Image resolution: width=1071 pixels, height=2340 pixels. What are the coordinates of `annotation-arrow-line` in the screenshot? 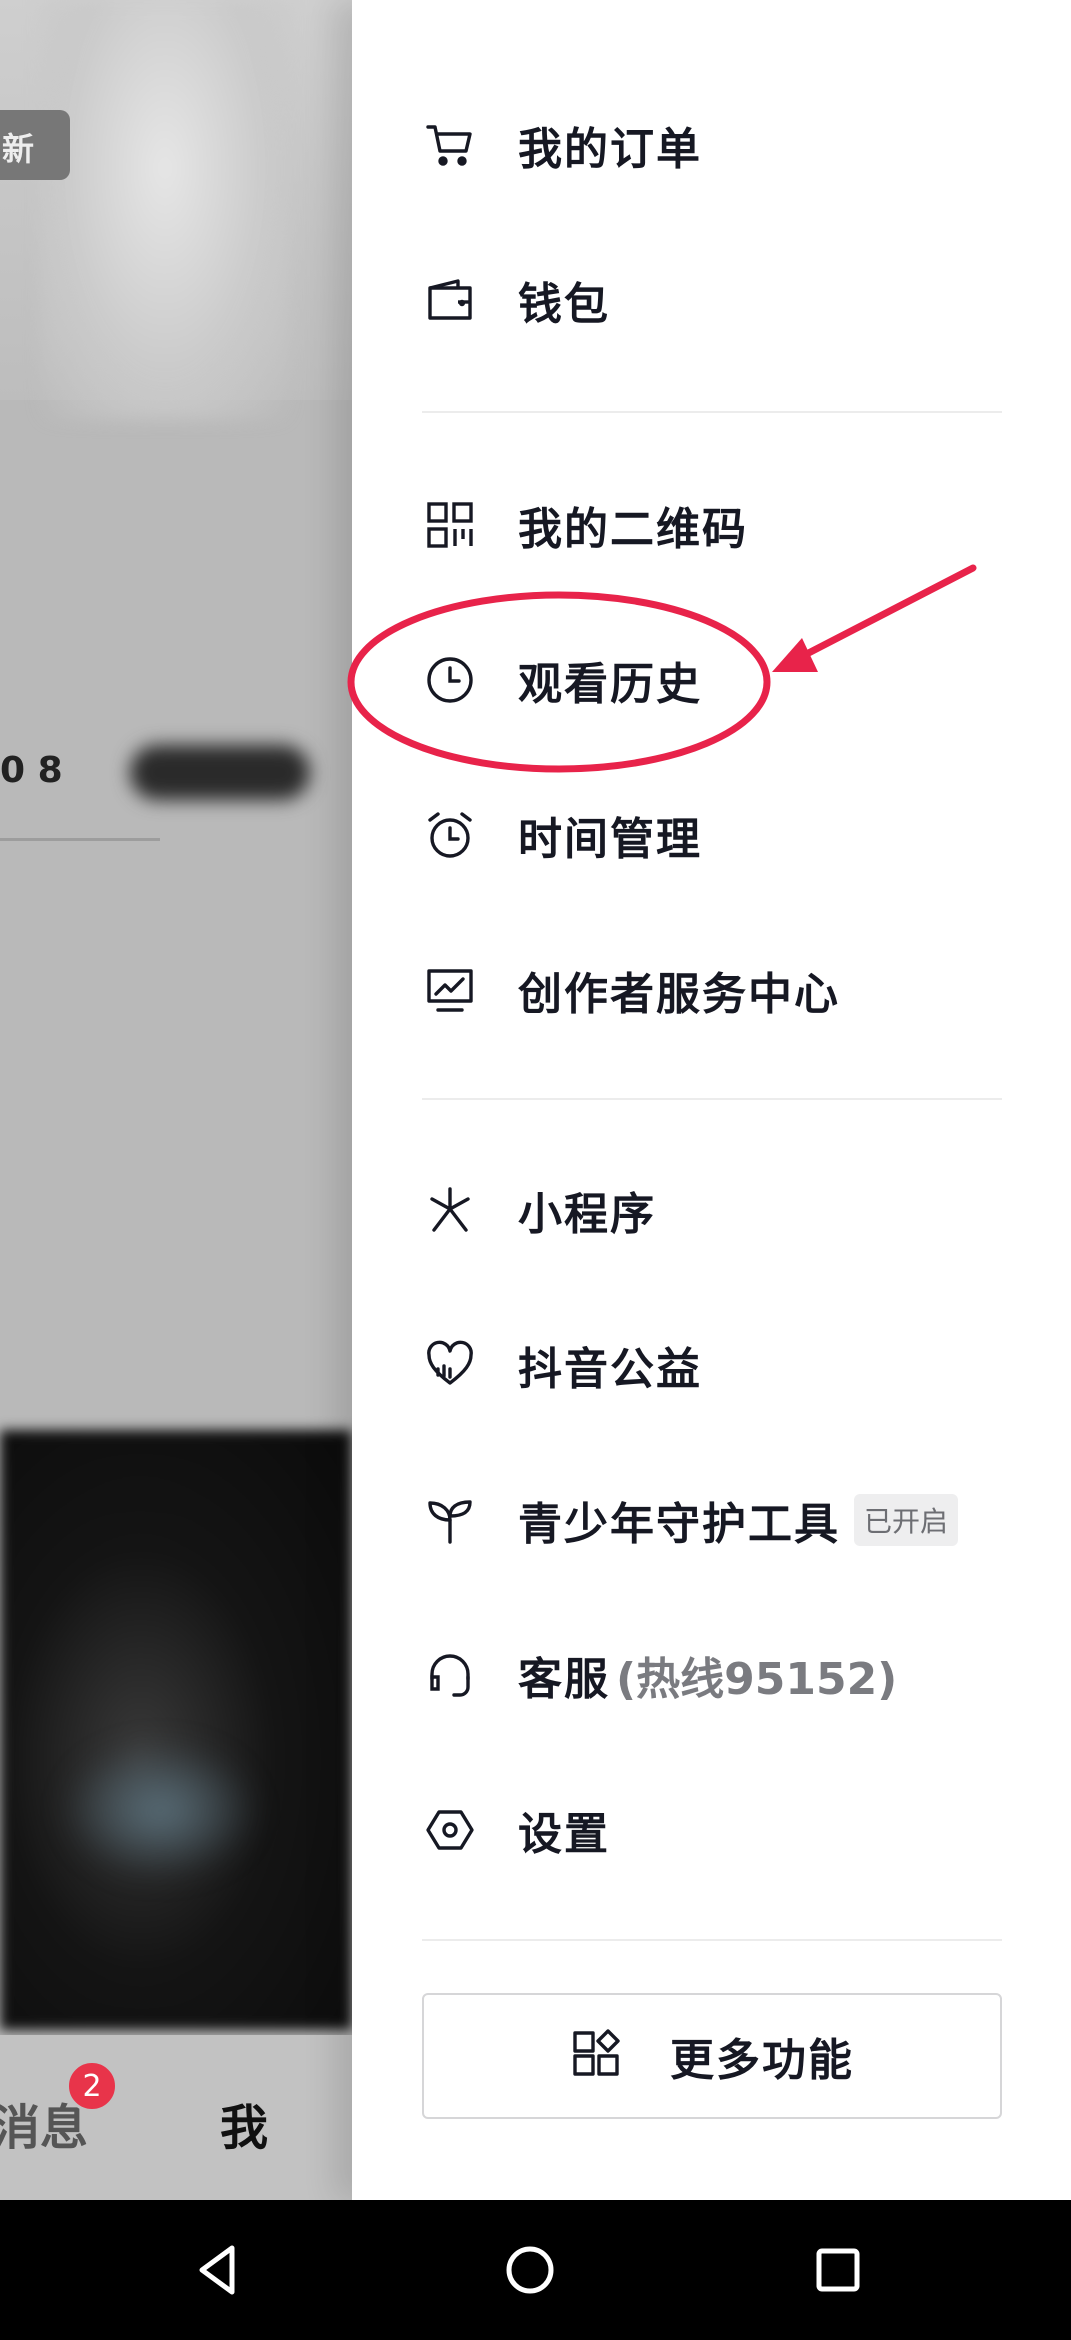 It's located at (884, 614).